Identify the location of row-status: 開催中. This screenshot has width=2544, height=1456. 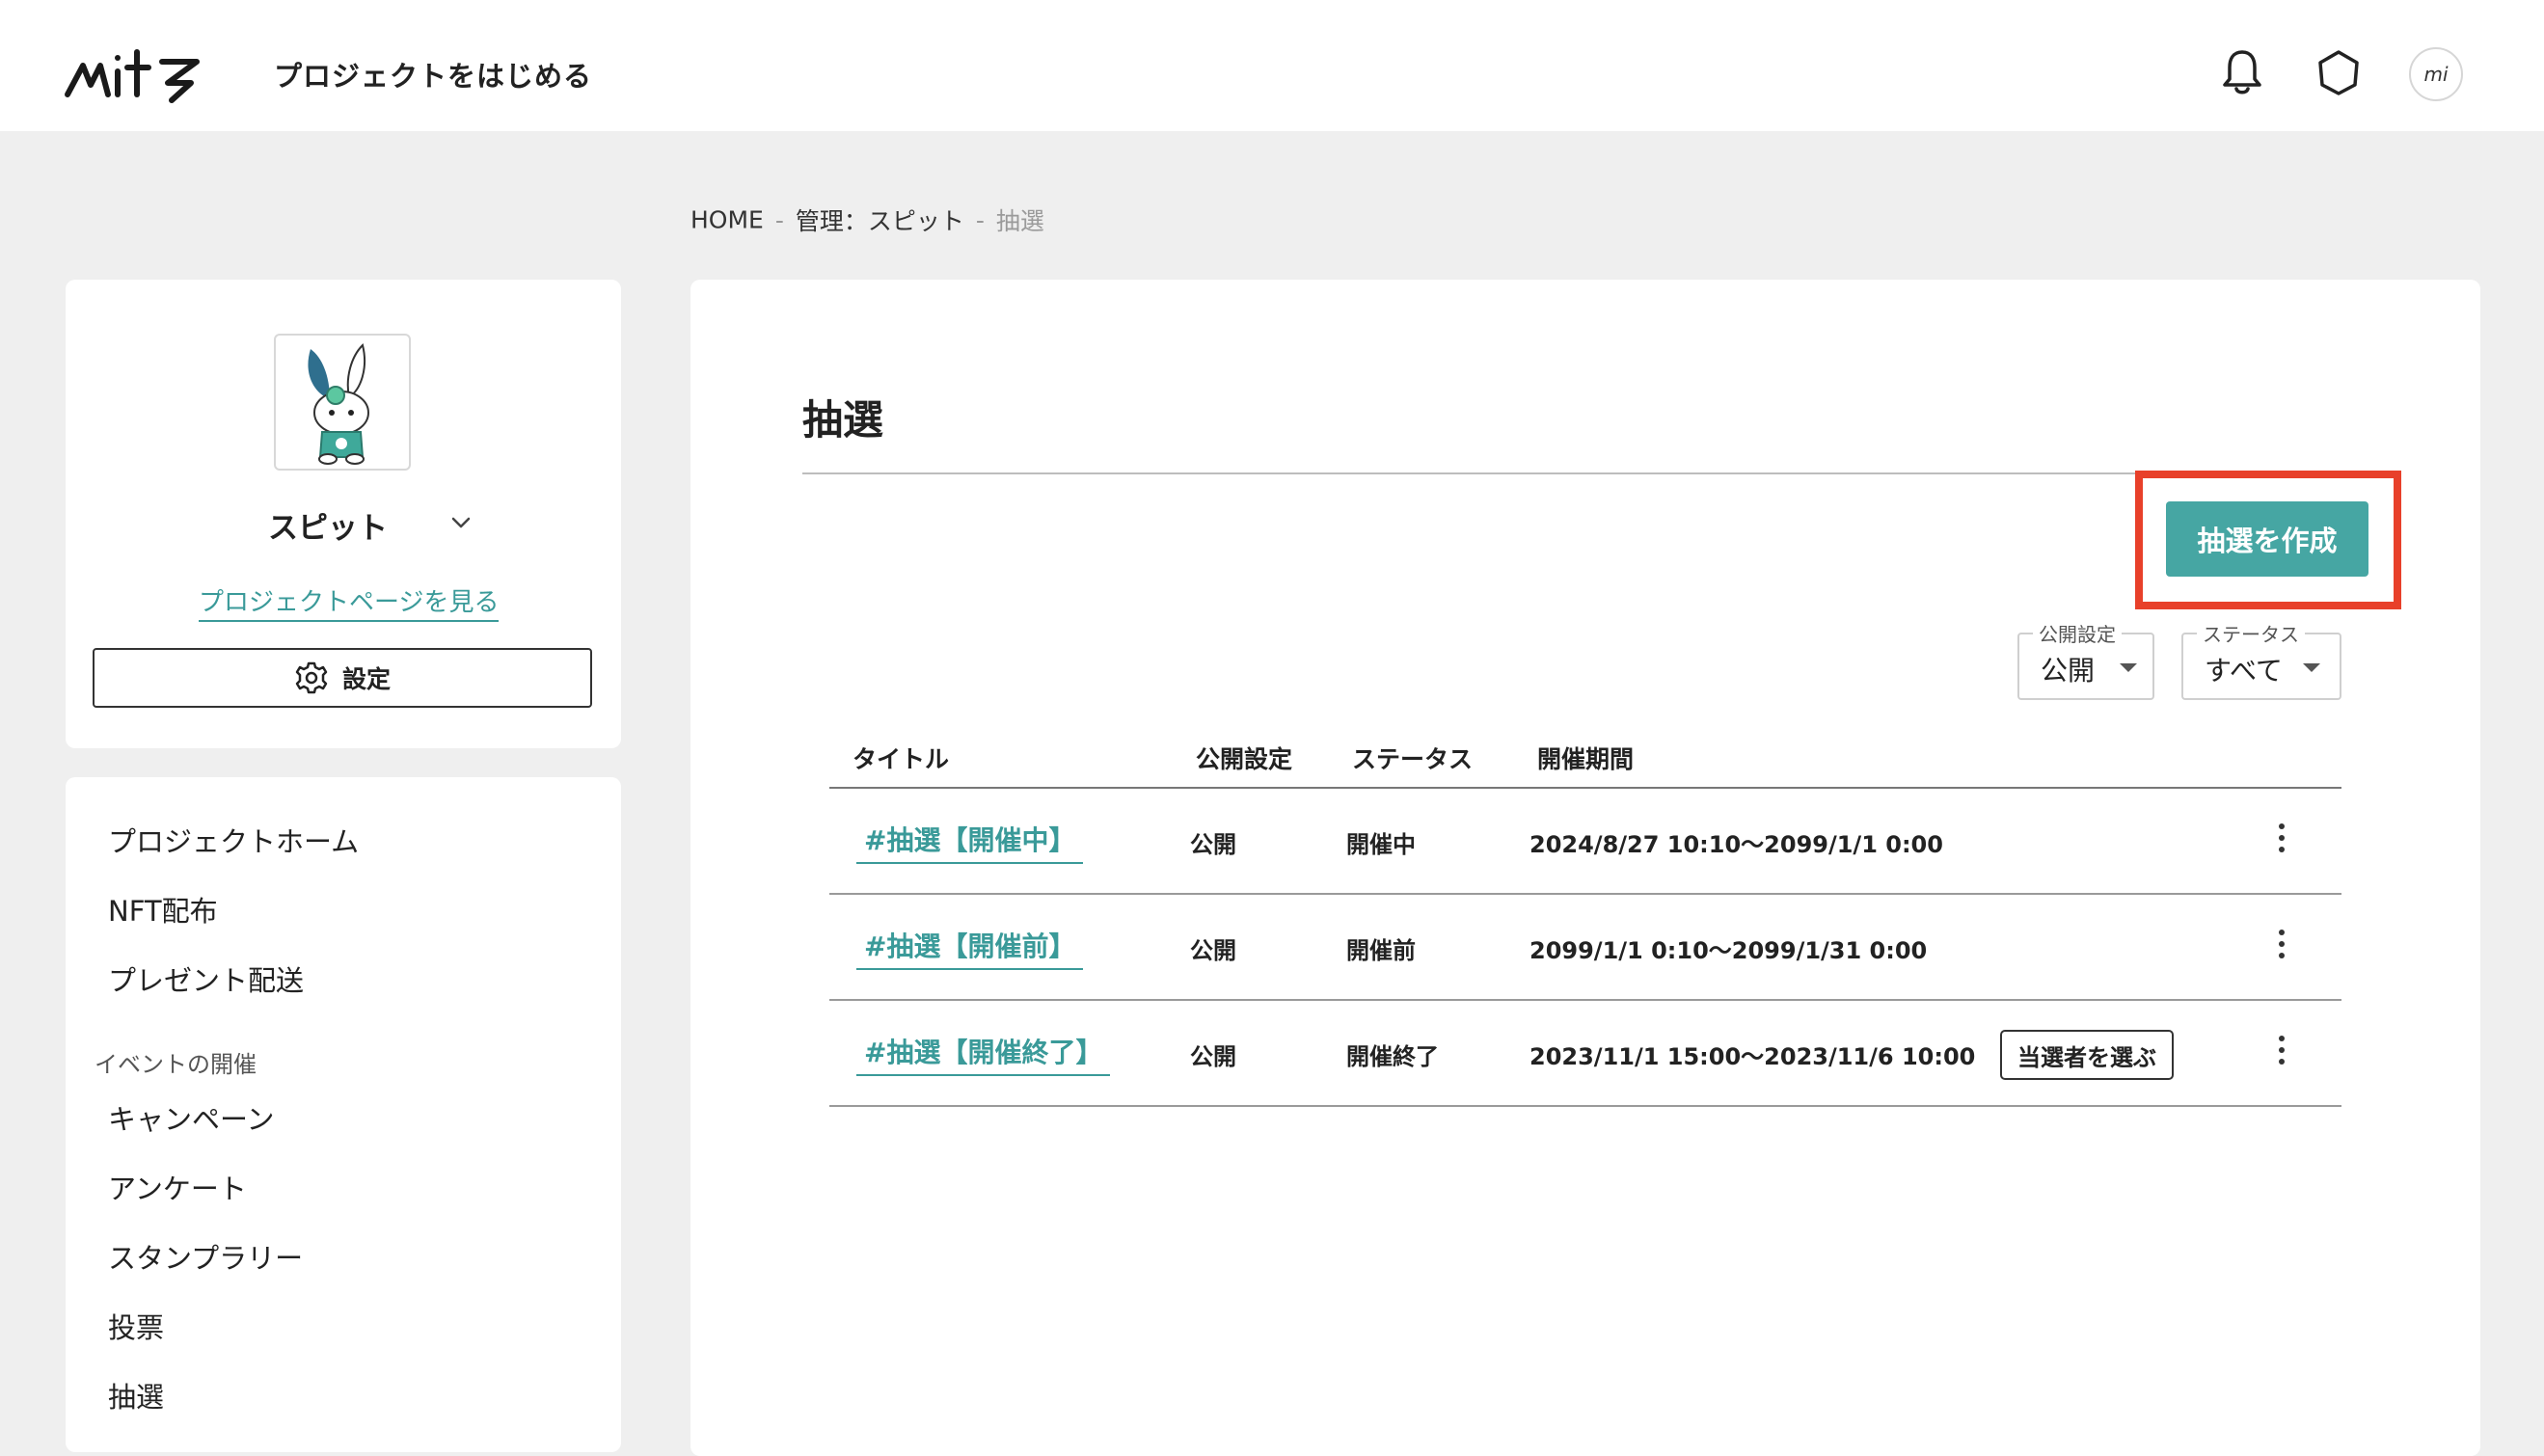
(1381, 845).